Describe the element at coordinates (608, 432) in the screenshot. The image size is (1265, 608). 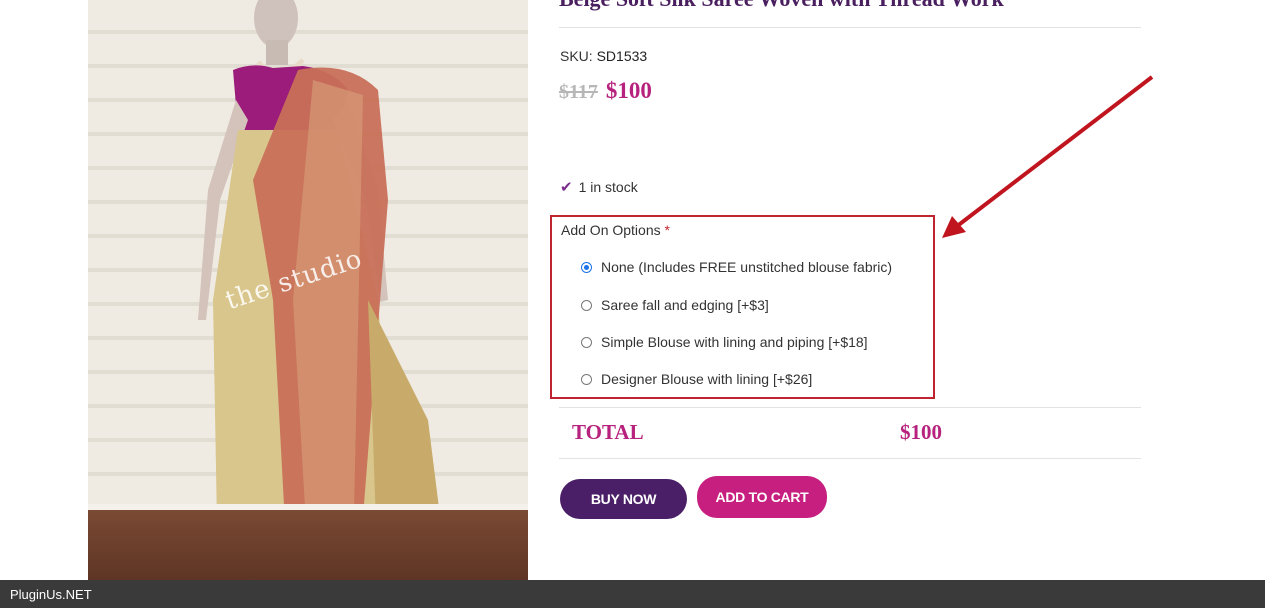
I see `total-label: TOTAL` at that location.